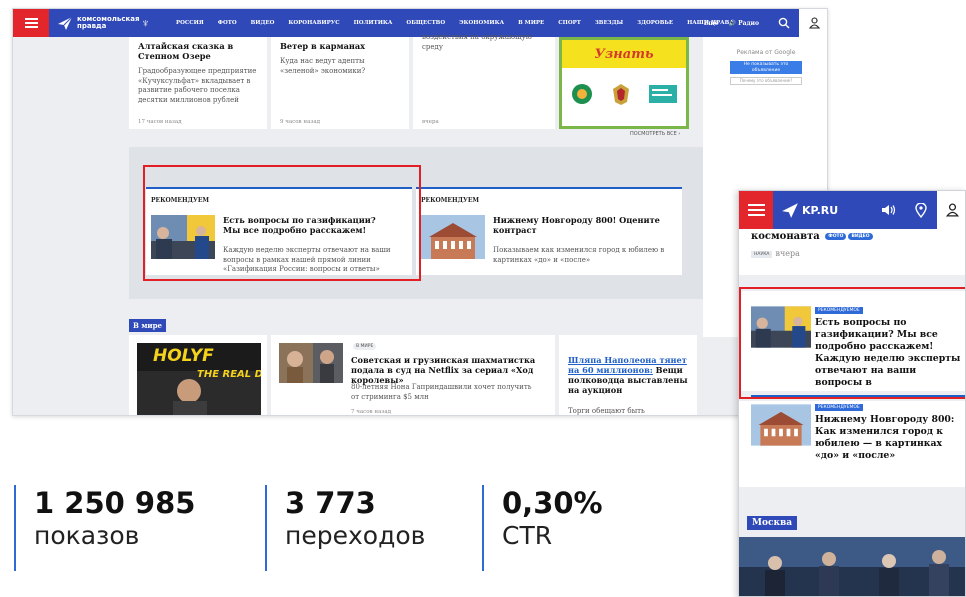 The height and width of the screenshot is (597, 966). What do you see at coordinates (609, 23) in the screenshot?
I see `nav-item-stars: Звезды` at bounding box center [609, 23].